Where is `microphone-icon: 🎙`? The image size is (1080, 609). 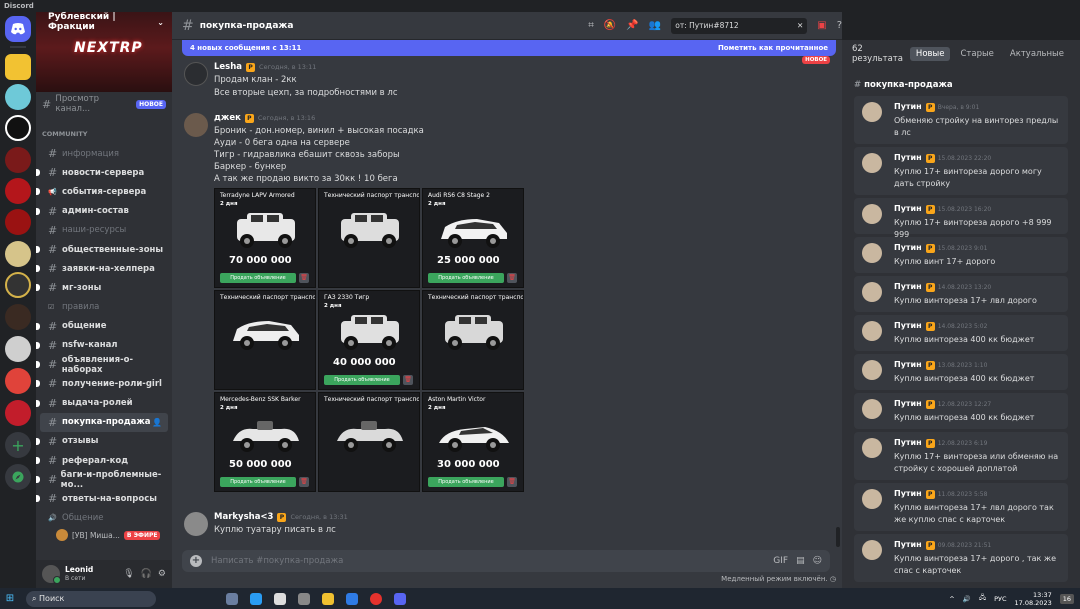 microphone-icon: 🎙 is located at coordinates (128, 574).